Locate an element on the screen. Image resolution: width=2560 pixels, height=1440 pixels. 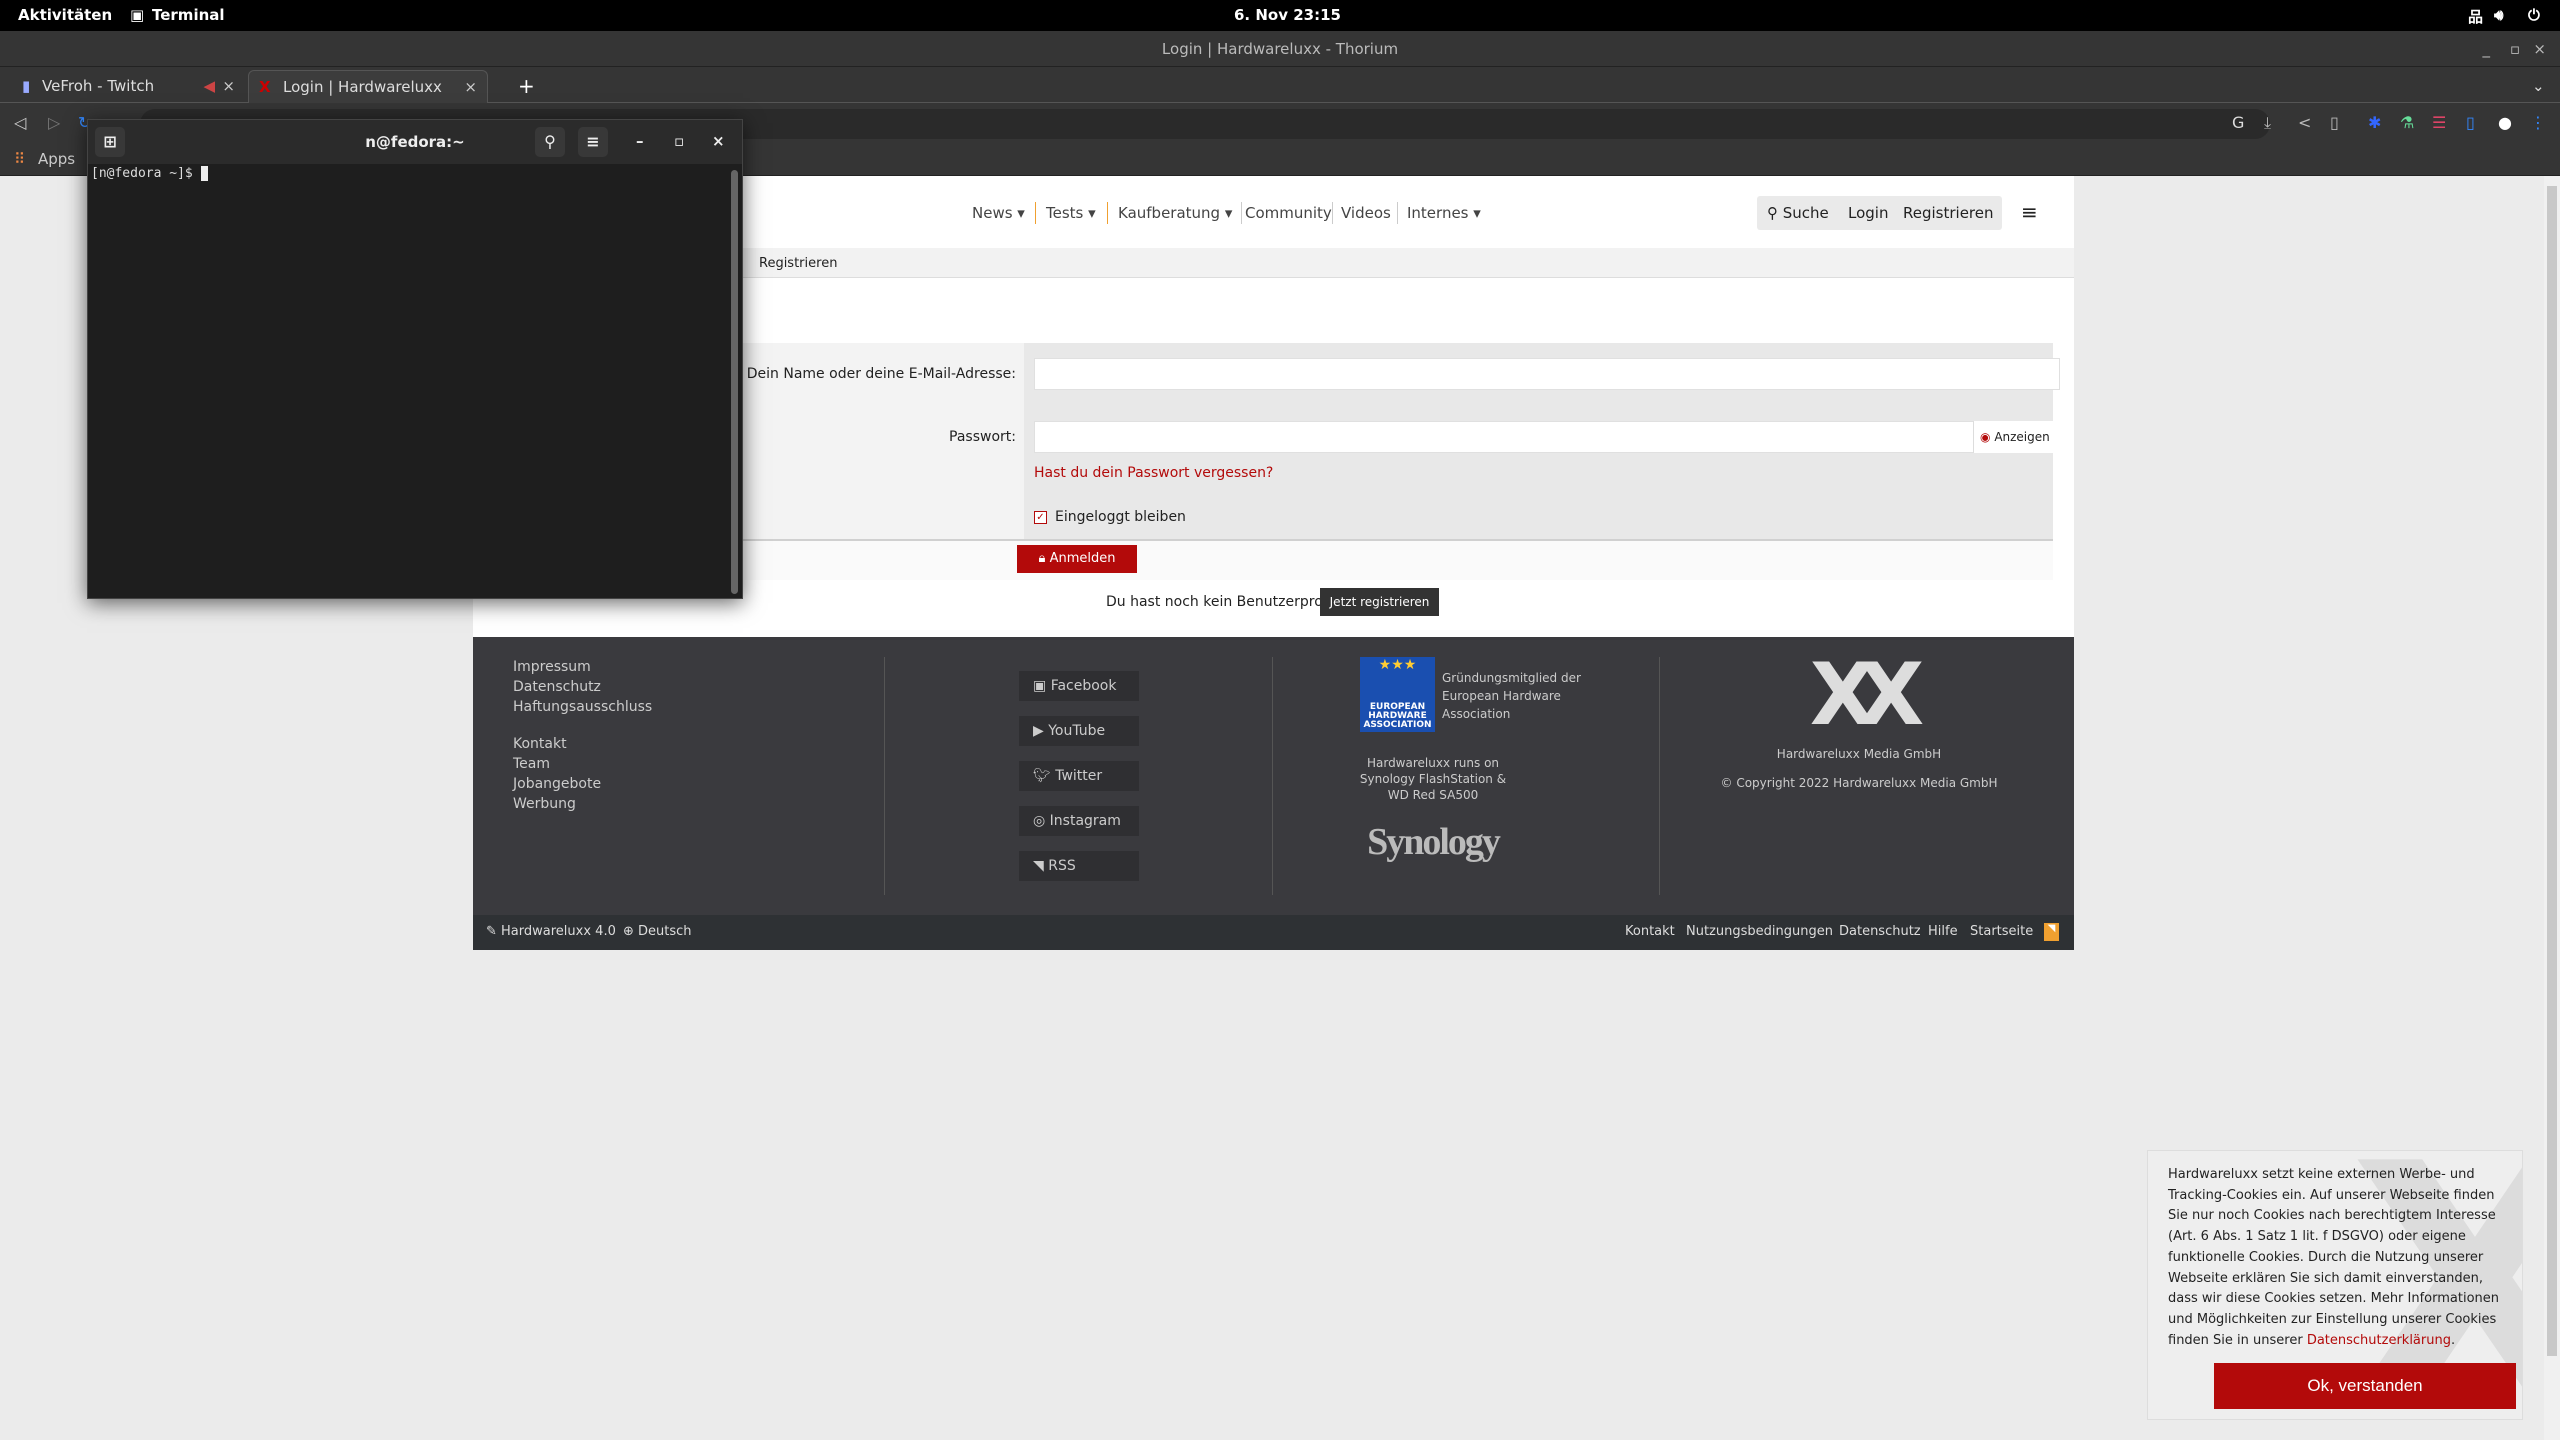
new-tab-button: + is located at coordinates (515, 86).